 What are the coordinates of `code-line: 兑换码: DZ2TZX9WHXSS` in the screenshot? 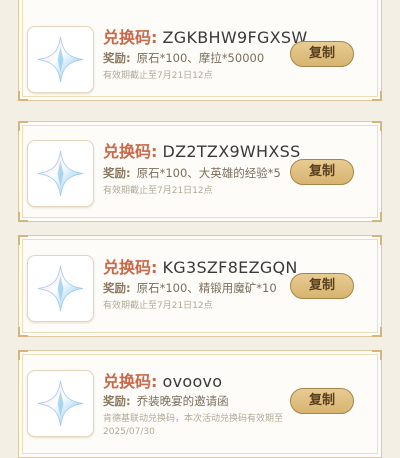 It's located at (202, 152).